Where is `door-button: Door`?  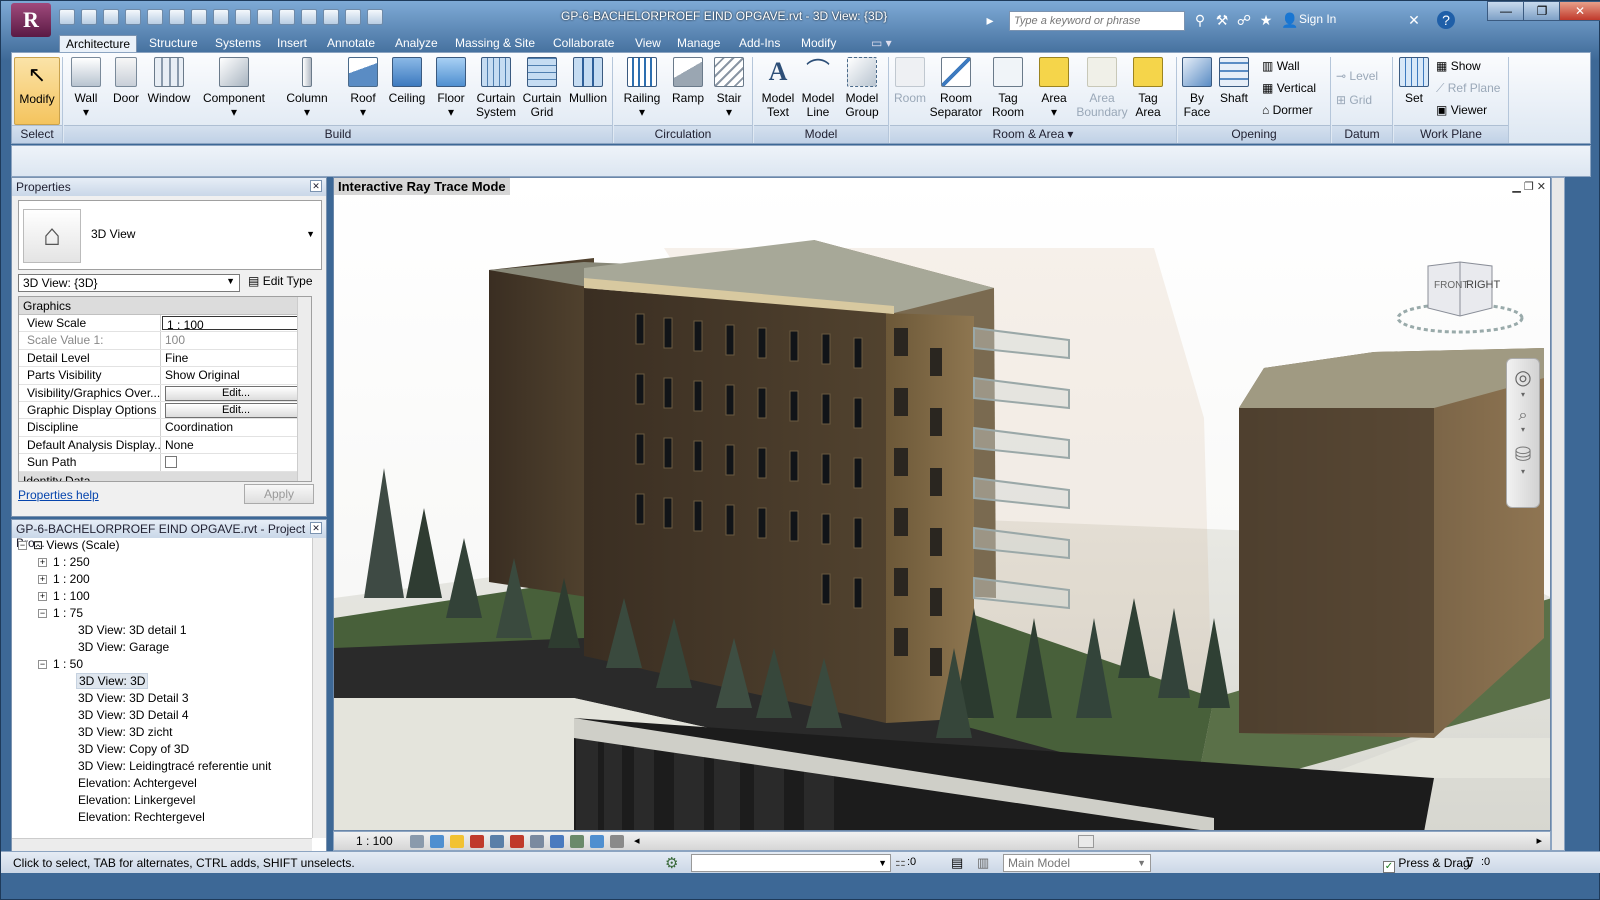 door-button: Door is located at coordinates (126, 81).